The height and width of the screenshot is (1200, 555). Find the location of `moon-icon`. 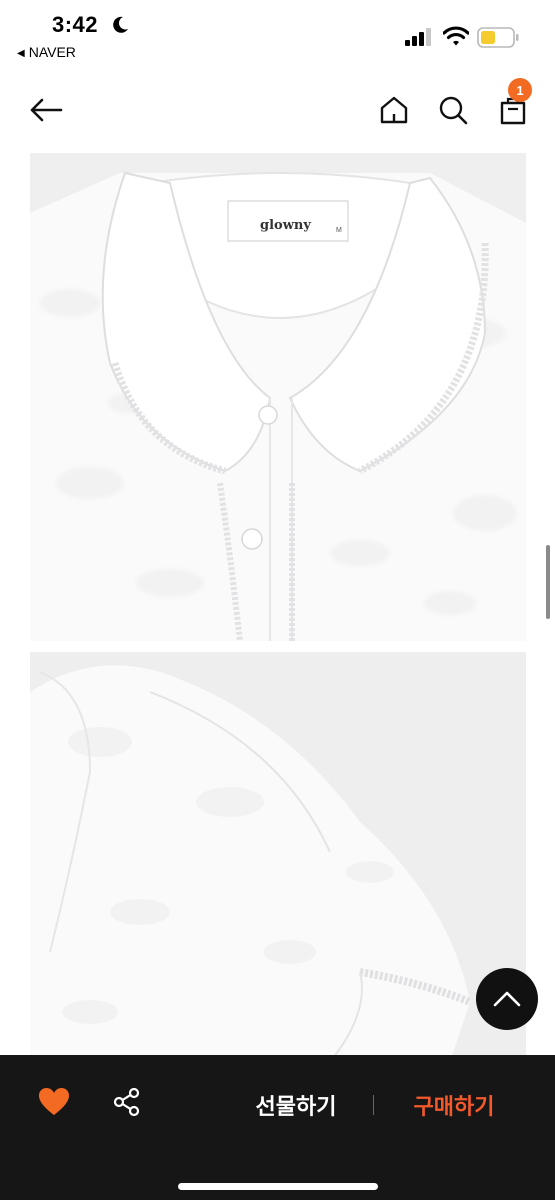

moon-icon is located at coordinates (120, 24).